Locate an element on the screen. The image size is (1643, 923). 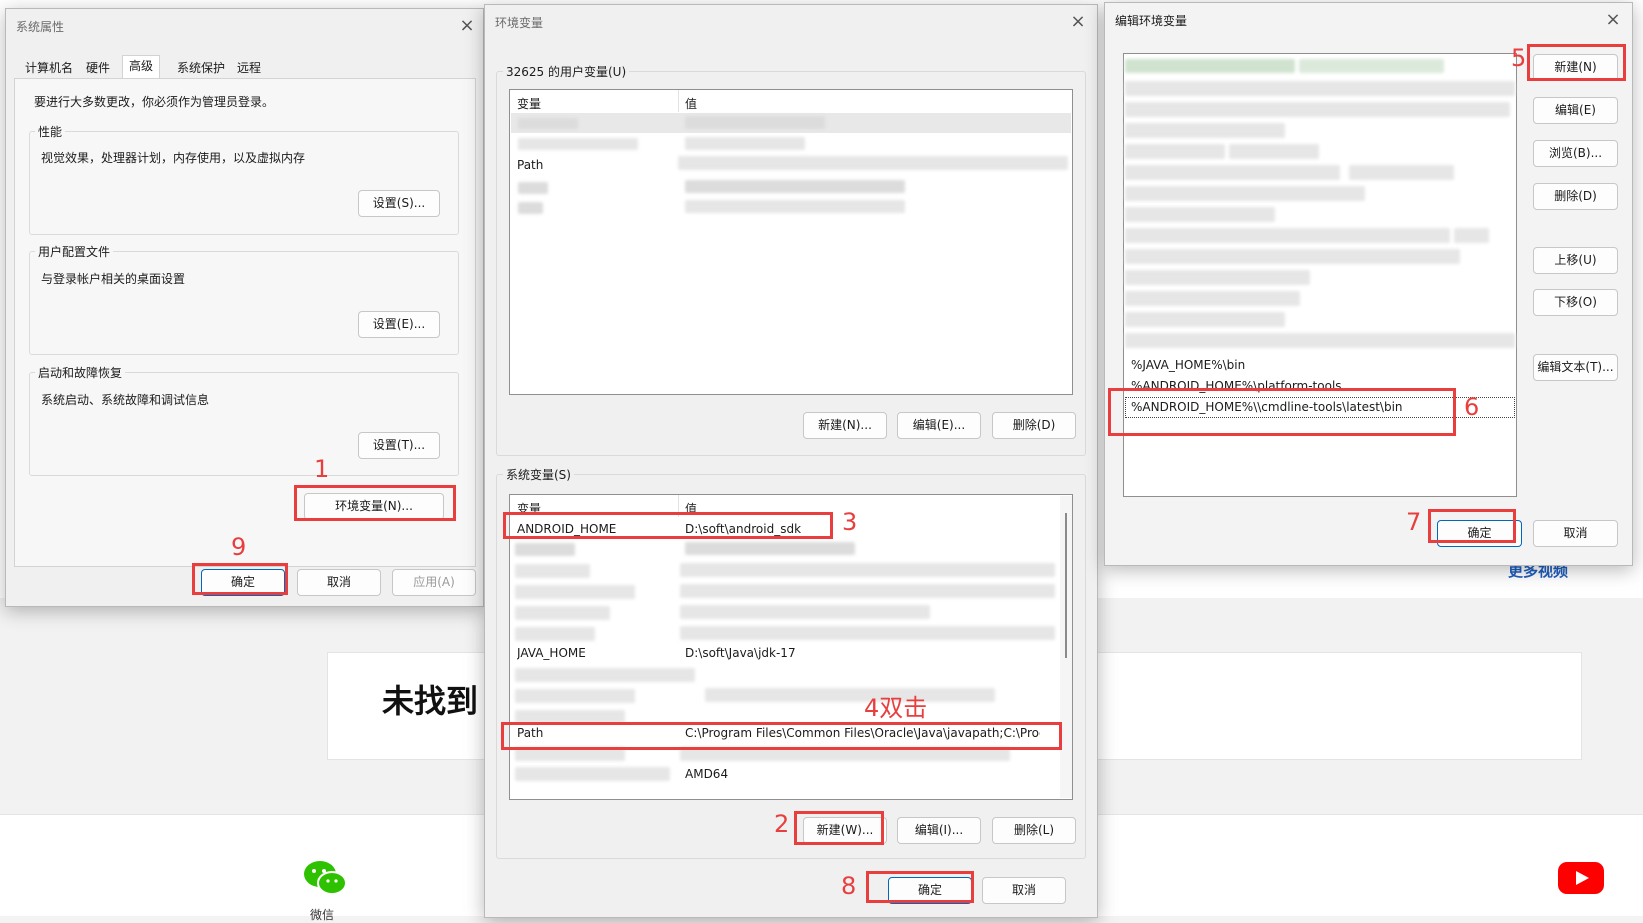
step-2-label: 2 is located at coordinates (782, 824).